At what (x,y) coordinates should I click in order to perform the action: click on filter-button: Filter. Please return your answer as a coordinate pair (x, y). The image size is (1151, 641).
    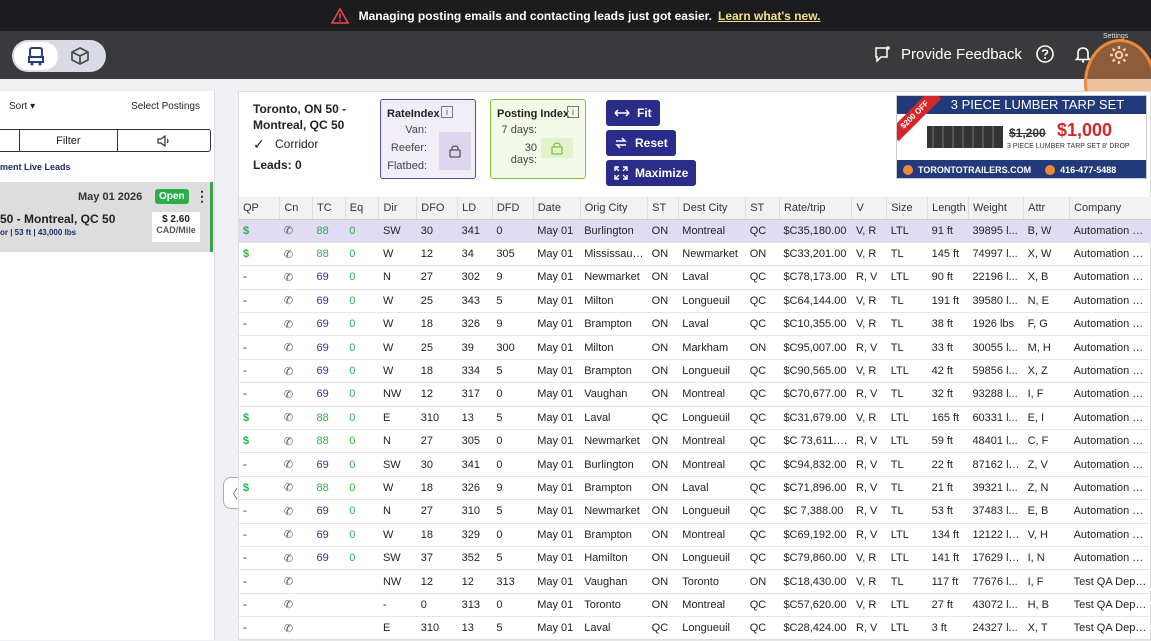
    Looking at the image, I should click on (69, 140).